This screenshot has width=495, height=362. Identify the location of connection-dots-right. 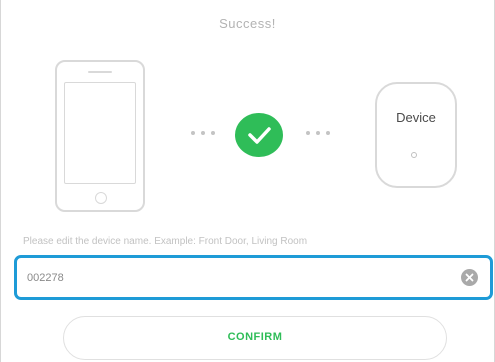
(318, 133).